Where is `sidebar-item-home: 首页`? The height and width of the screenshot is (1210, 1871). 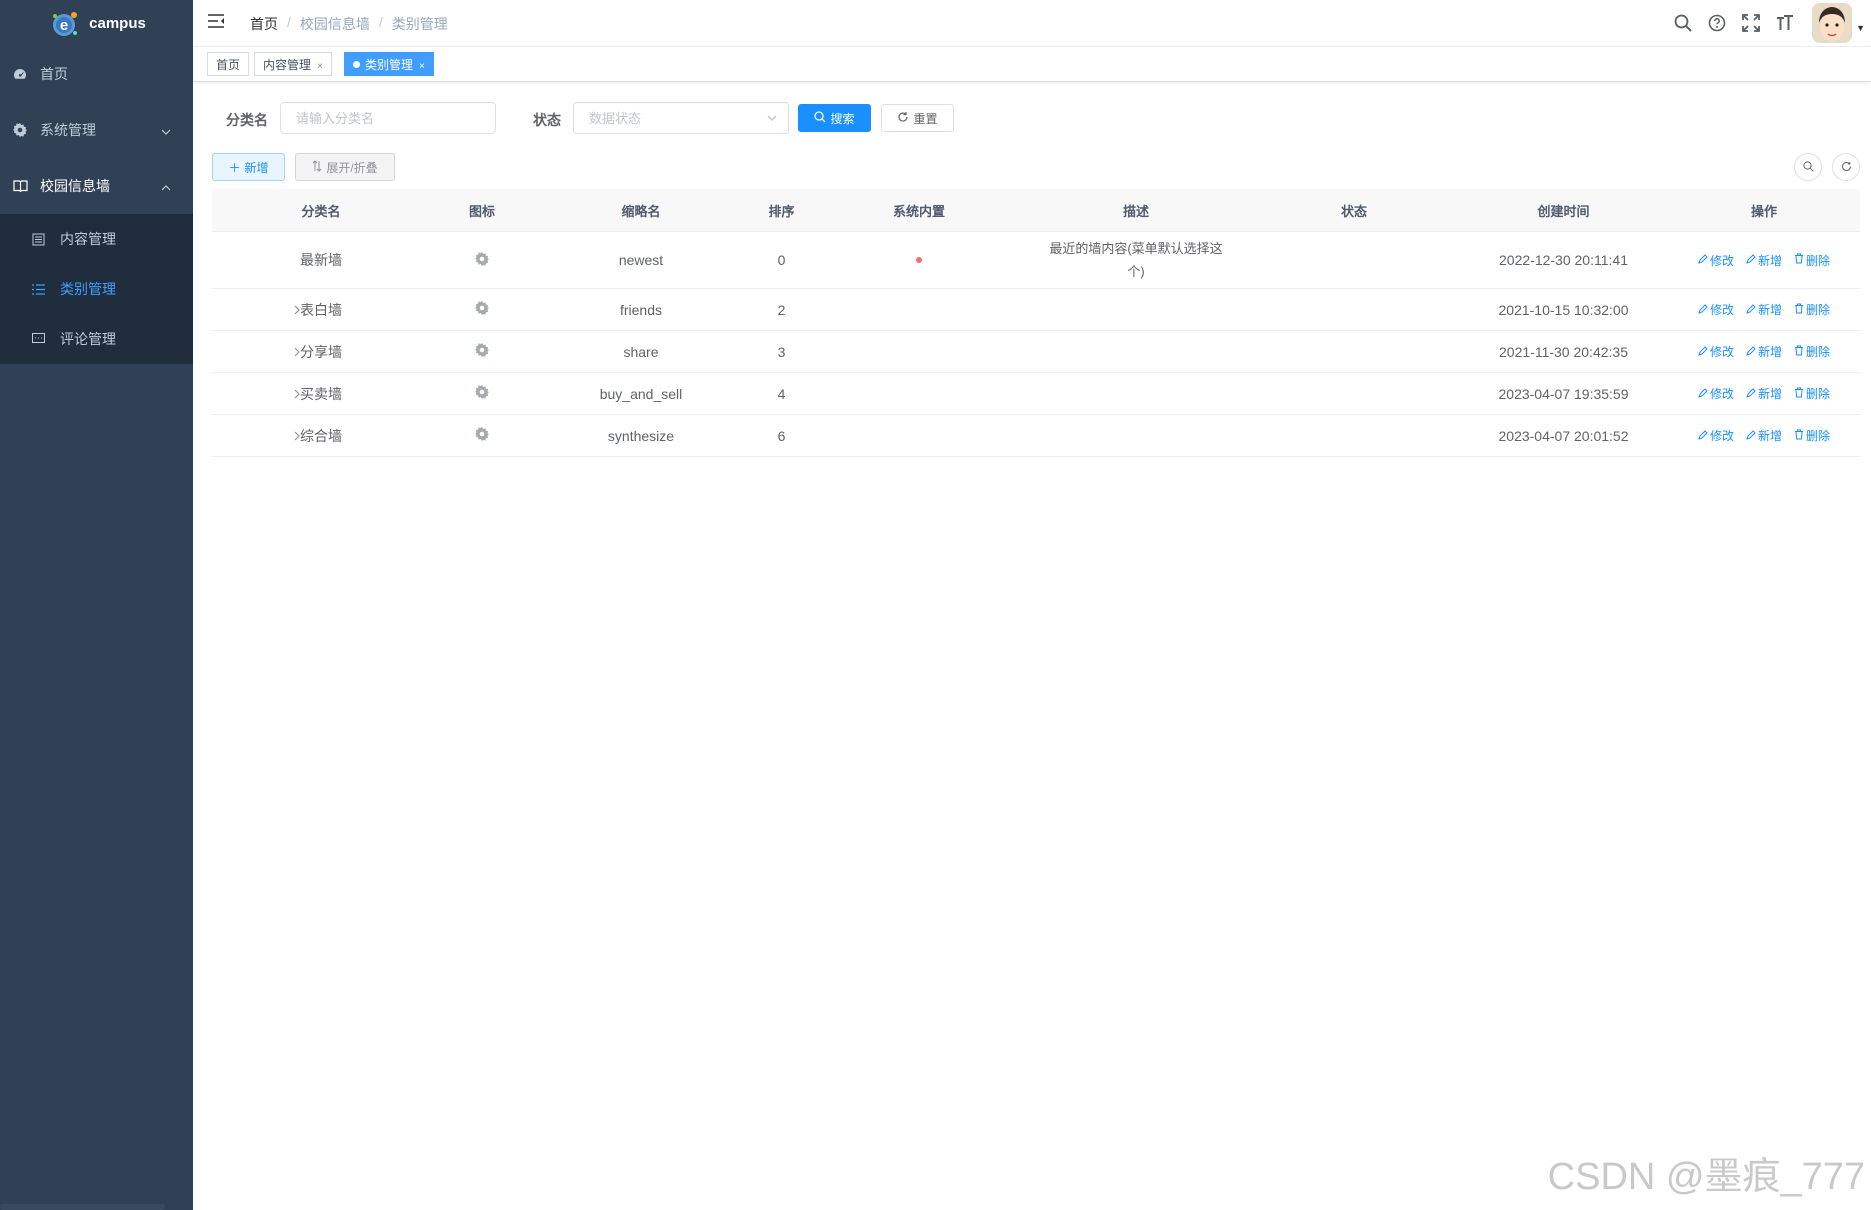
sidebar-item-home: 首页 is located at coordinates (96, 74).